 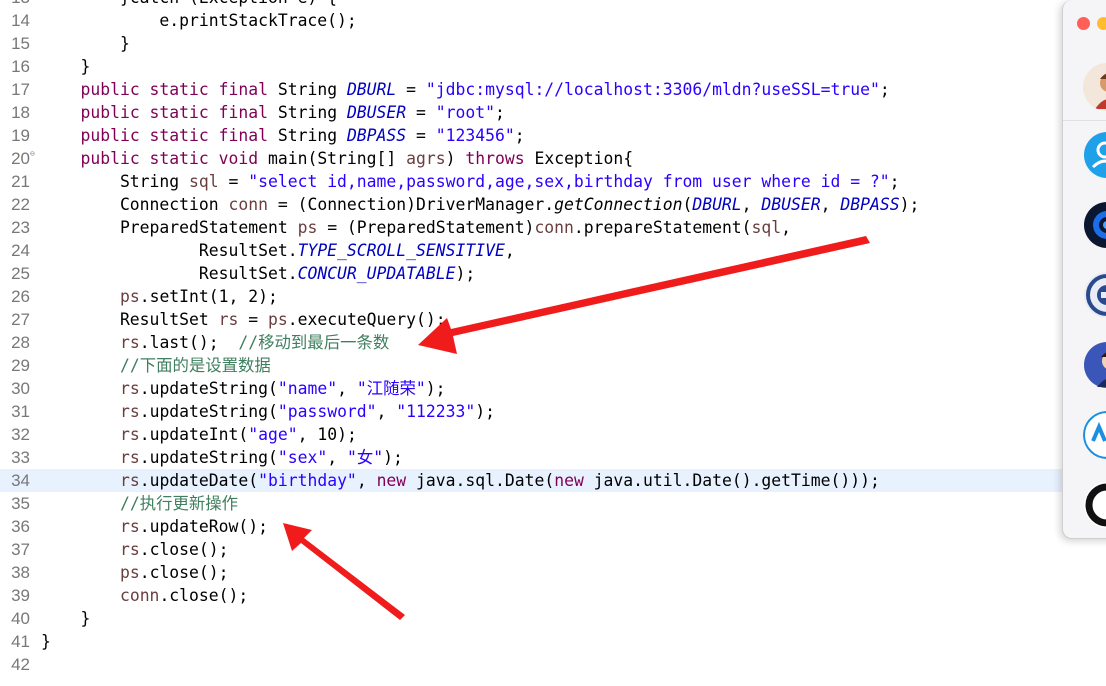 What do you see at coordinates (553, 20) in the screenshot?
I see `code-line: 14 e.printStackTrace();` at bounding box center [553, 20].